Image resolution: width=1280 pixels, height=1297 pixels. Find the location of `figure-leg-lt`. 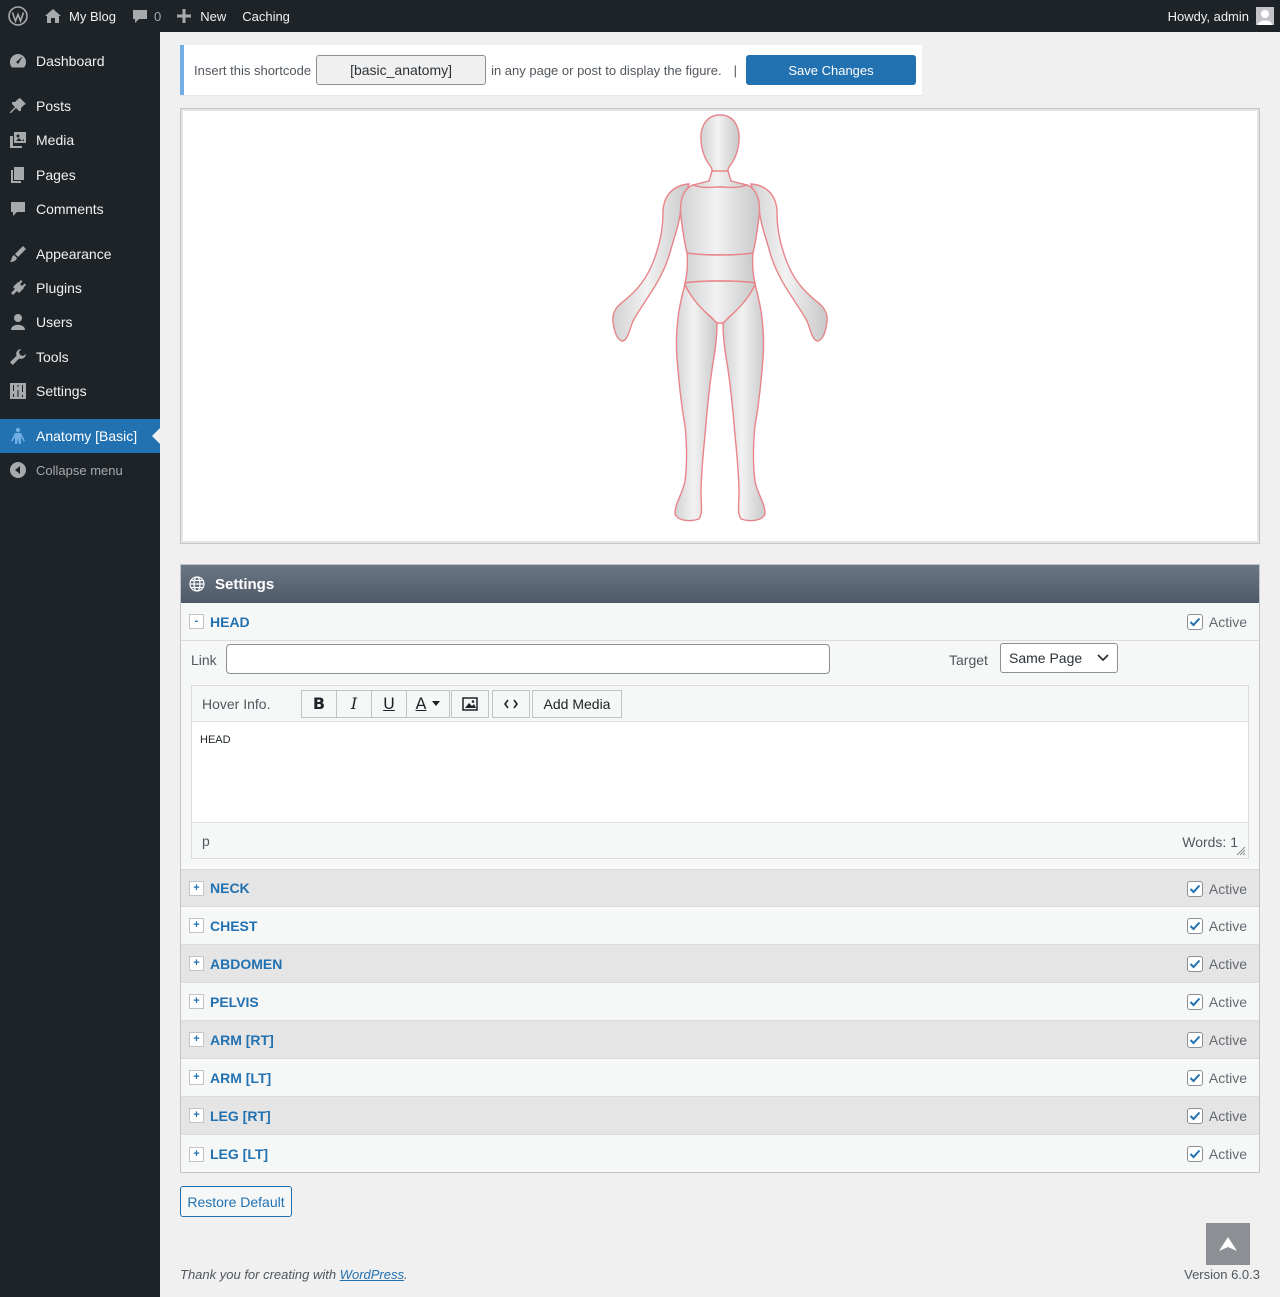

figure-leg-lt is located at coordinates (744, 402).